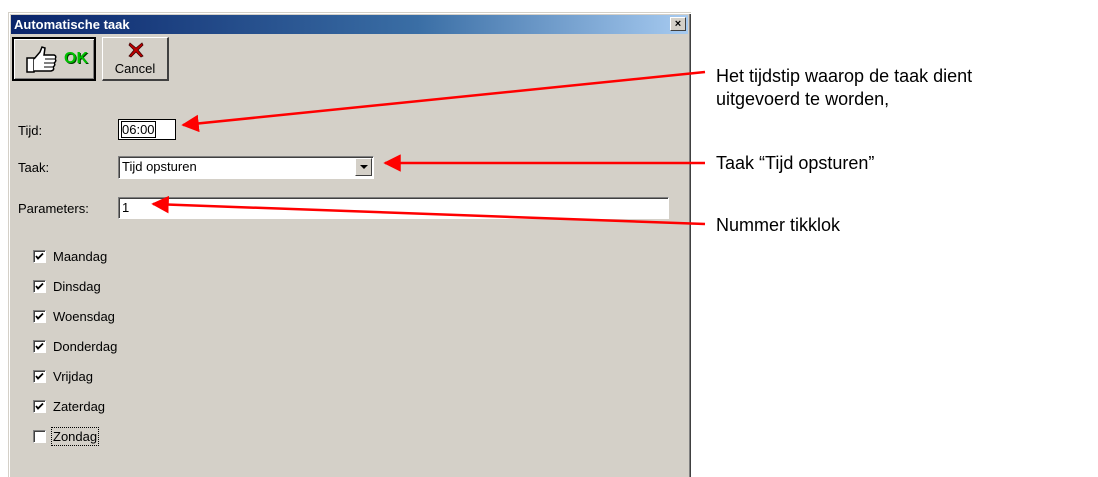 The width and height of the screenshot is (1098, 477). Describe the element at coordinates (803, 99) in the screenshot. I see `annotation-tijd-line2: uitgevoerd te worden,` at that location.